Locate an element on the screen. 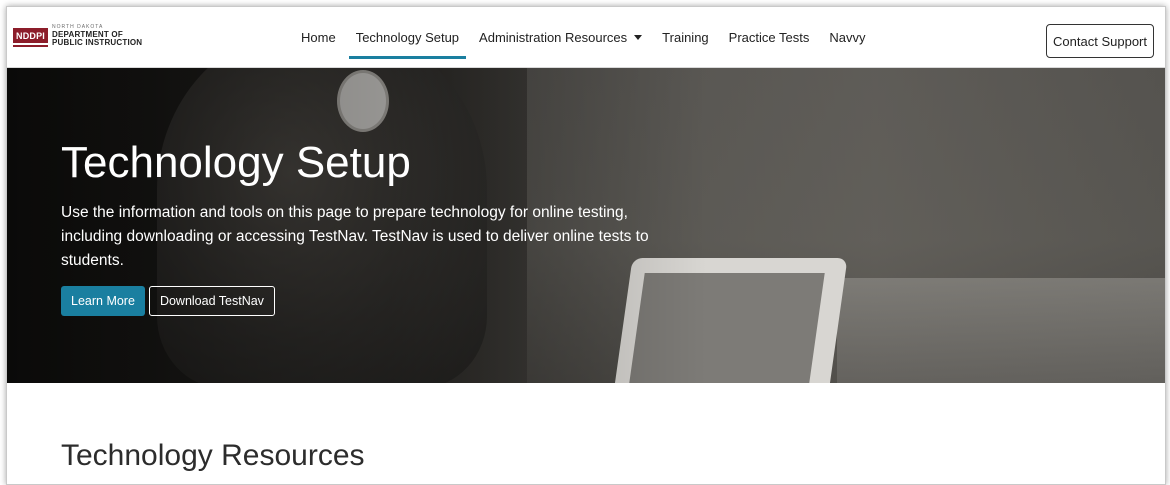  nav-administration-resources: Administration Resources is located at coordinates (560, 37).